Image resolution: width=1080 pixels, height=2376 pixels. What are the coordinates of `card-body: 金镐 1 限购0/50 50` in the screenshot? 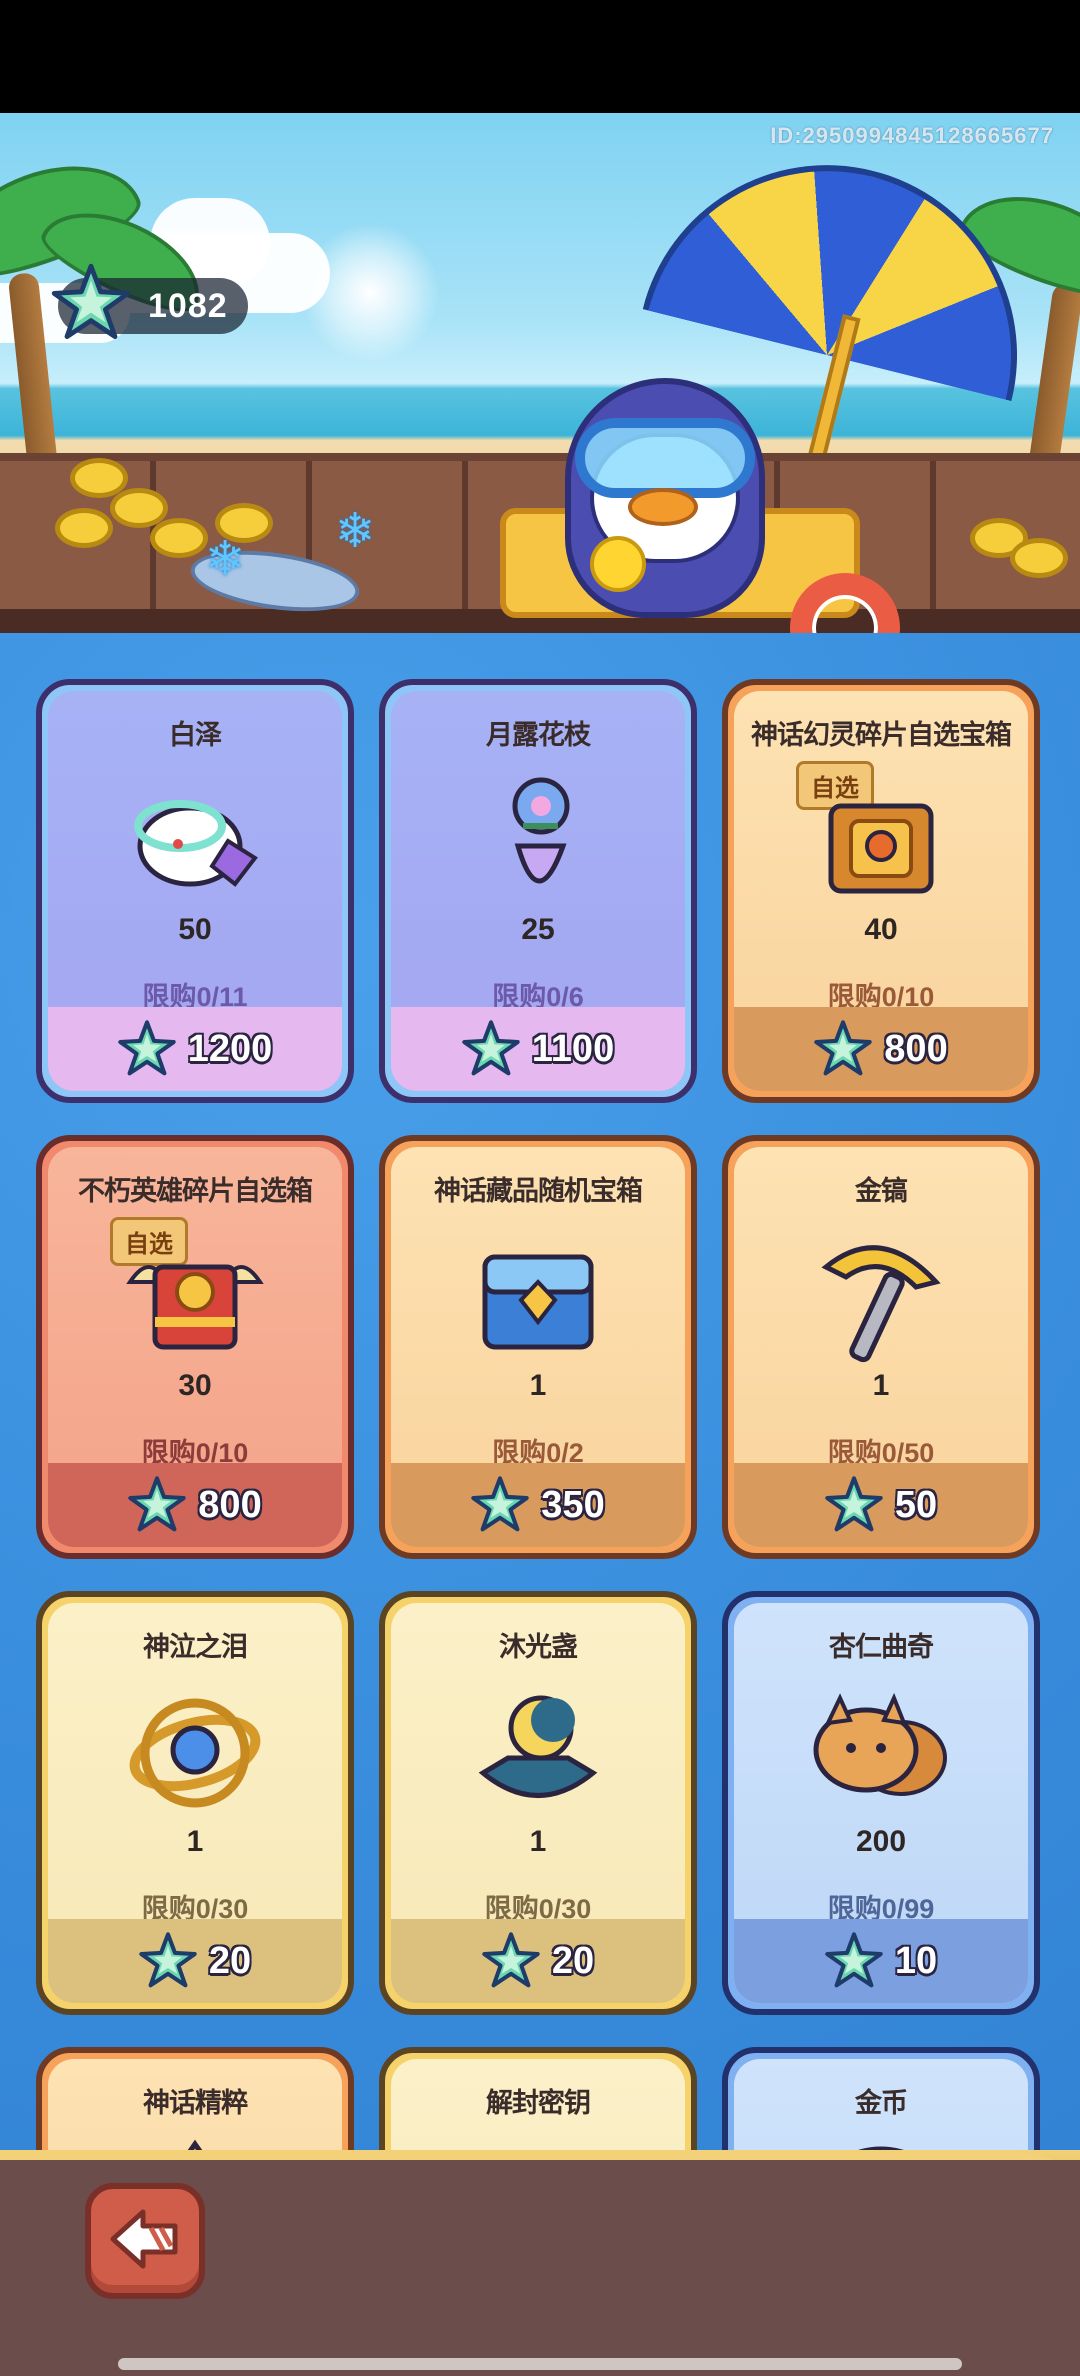 It's located at (881, 1347).